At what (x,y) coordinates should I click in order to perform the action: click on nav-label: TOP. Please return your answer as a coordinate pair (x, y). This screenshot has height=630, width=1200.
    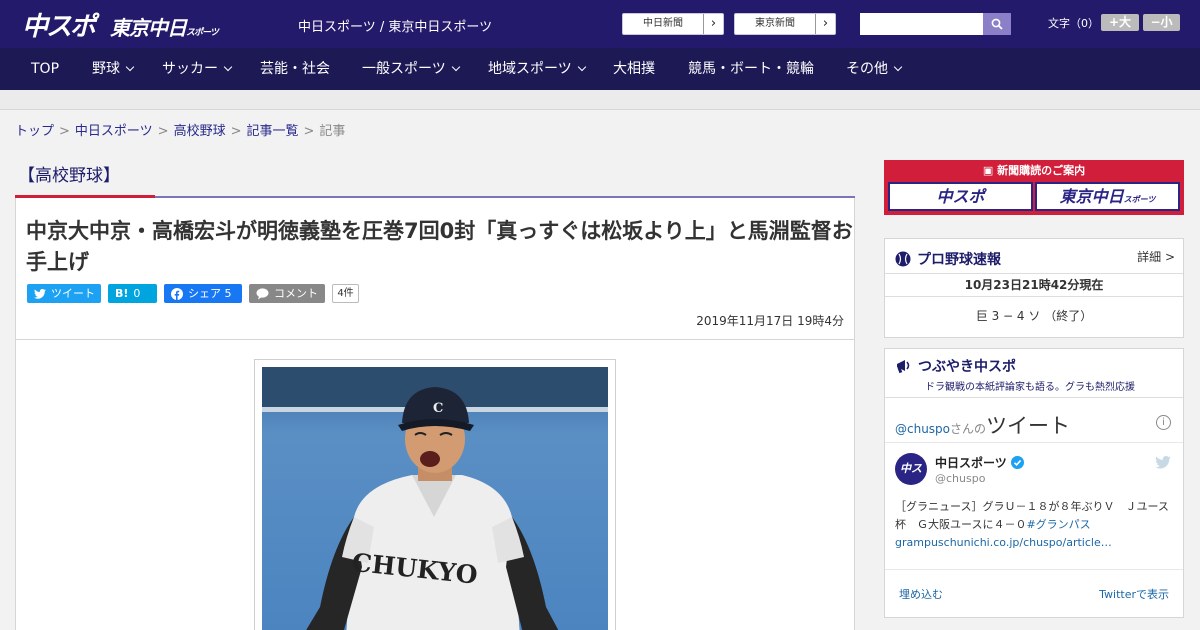
    Looking at the image, I should click on (45, 69).